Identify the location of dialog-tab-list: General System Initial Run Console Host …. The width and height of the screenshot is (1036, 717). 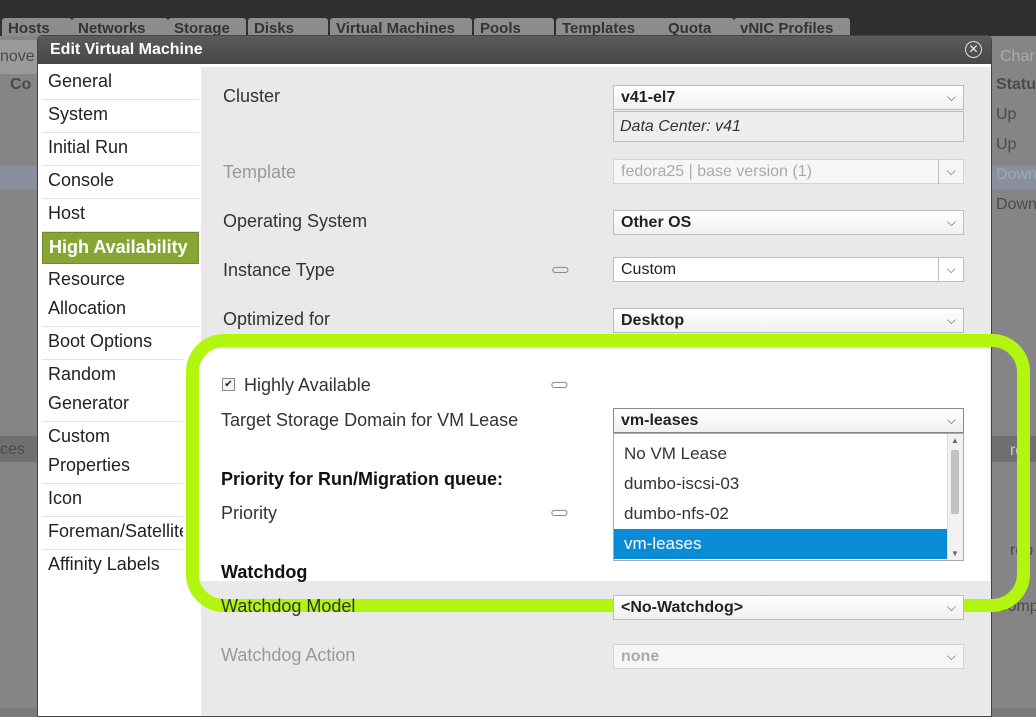
(120, 391).